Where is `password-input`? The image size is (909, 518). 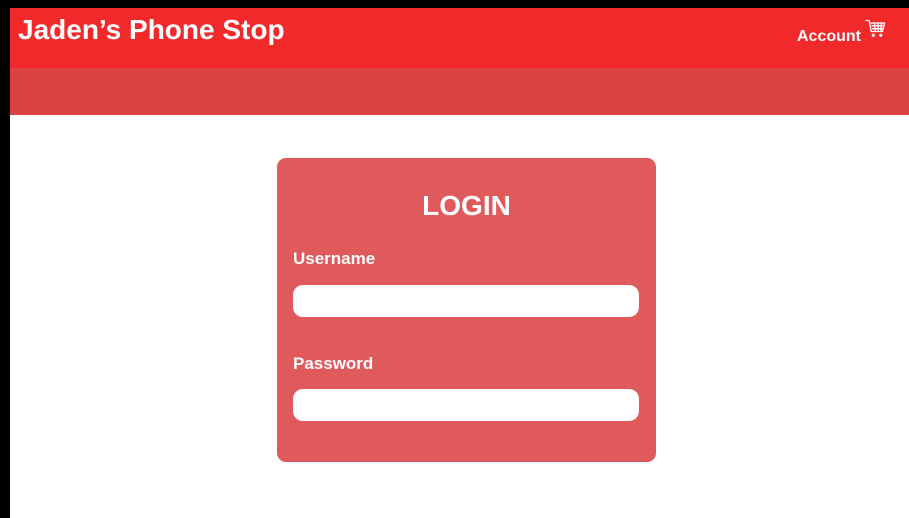 password-input is located at coordinates (466, 405).